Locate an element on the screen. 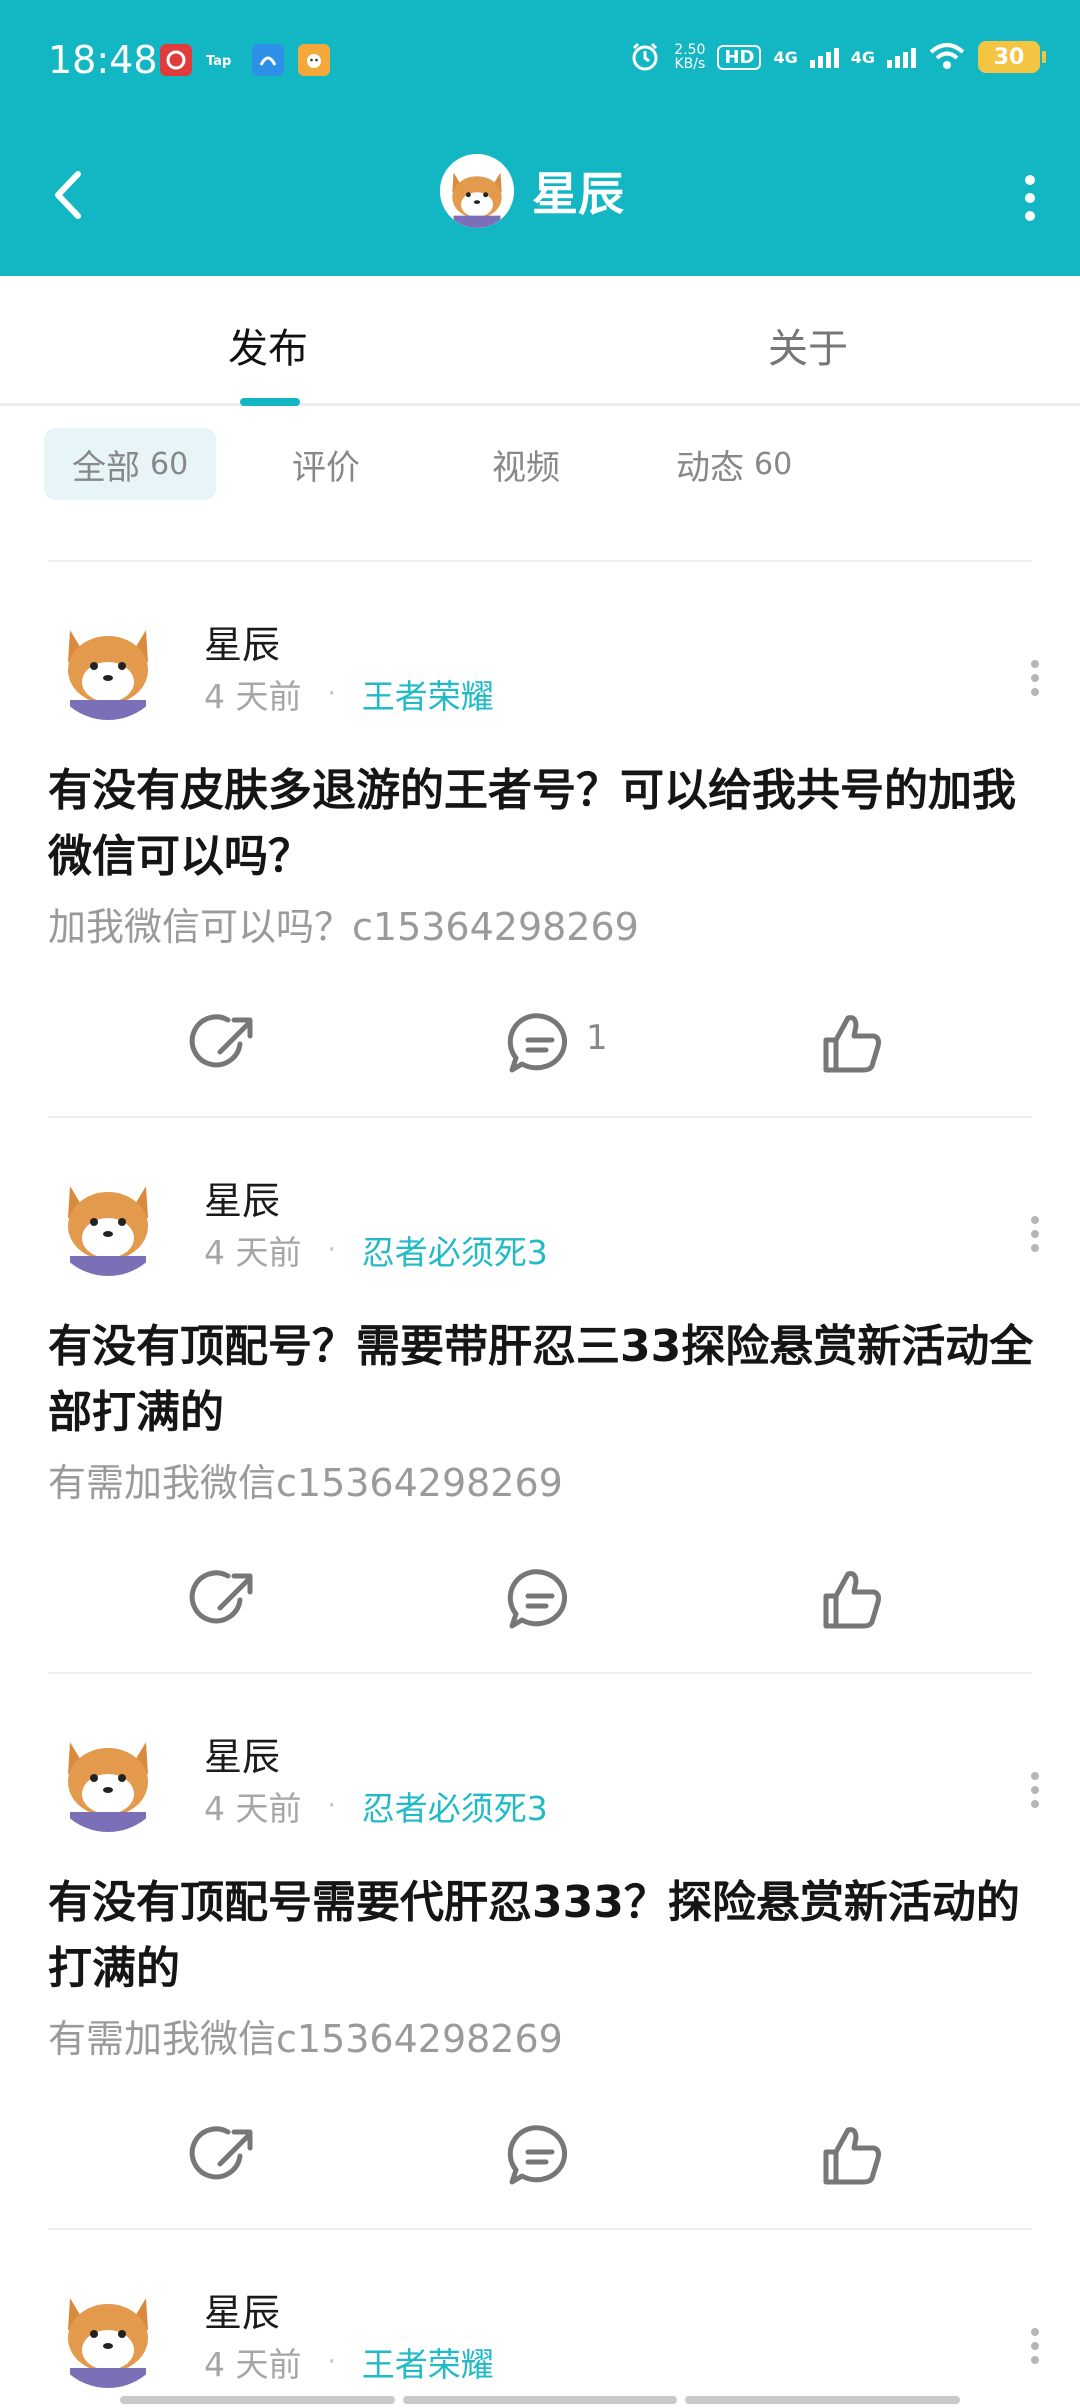  filter-moments: 动态 60 is located at coordinates (734, 464).